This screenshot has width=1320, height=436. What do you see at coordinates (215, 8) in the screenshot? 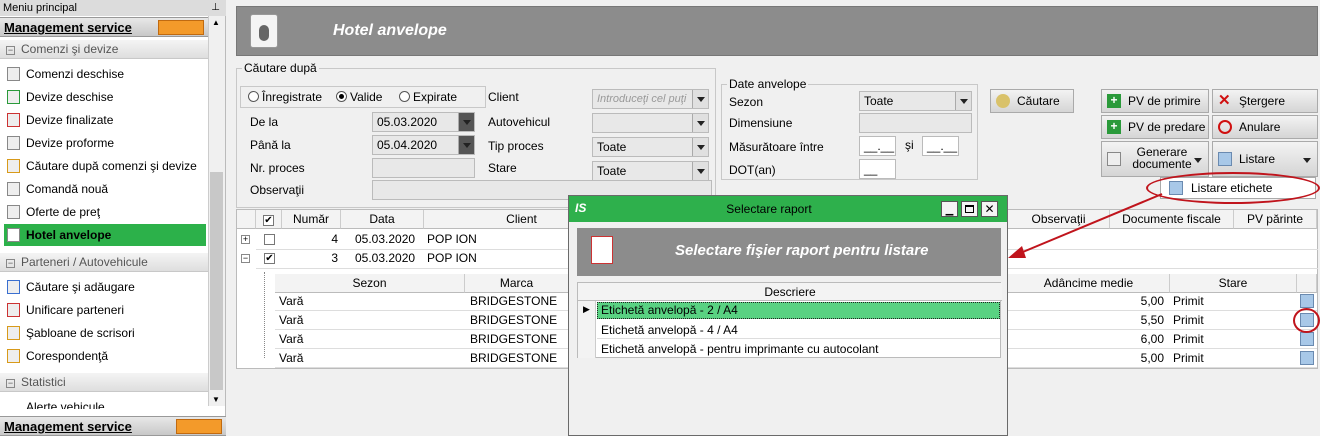
I see `pin-icon: ⊥` at bounding box center [215, 8].